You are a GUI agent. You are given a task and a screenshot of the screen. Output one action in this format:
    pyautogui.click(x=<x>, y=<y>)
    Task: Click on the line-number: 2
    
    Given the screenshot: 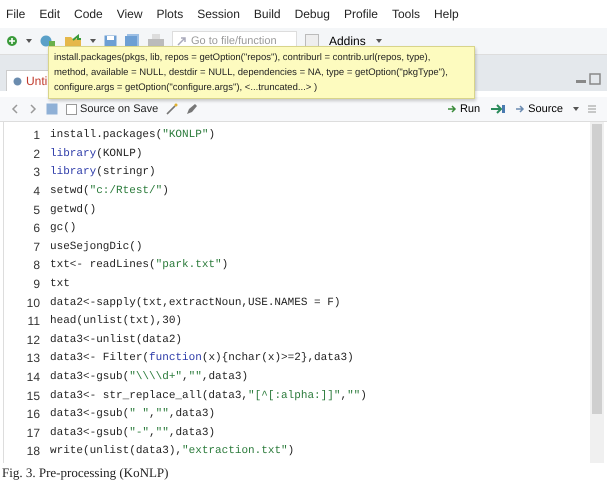 What is the action you would take?
    pyautogui.click(x=36, y=153)
    